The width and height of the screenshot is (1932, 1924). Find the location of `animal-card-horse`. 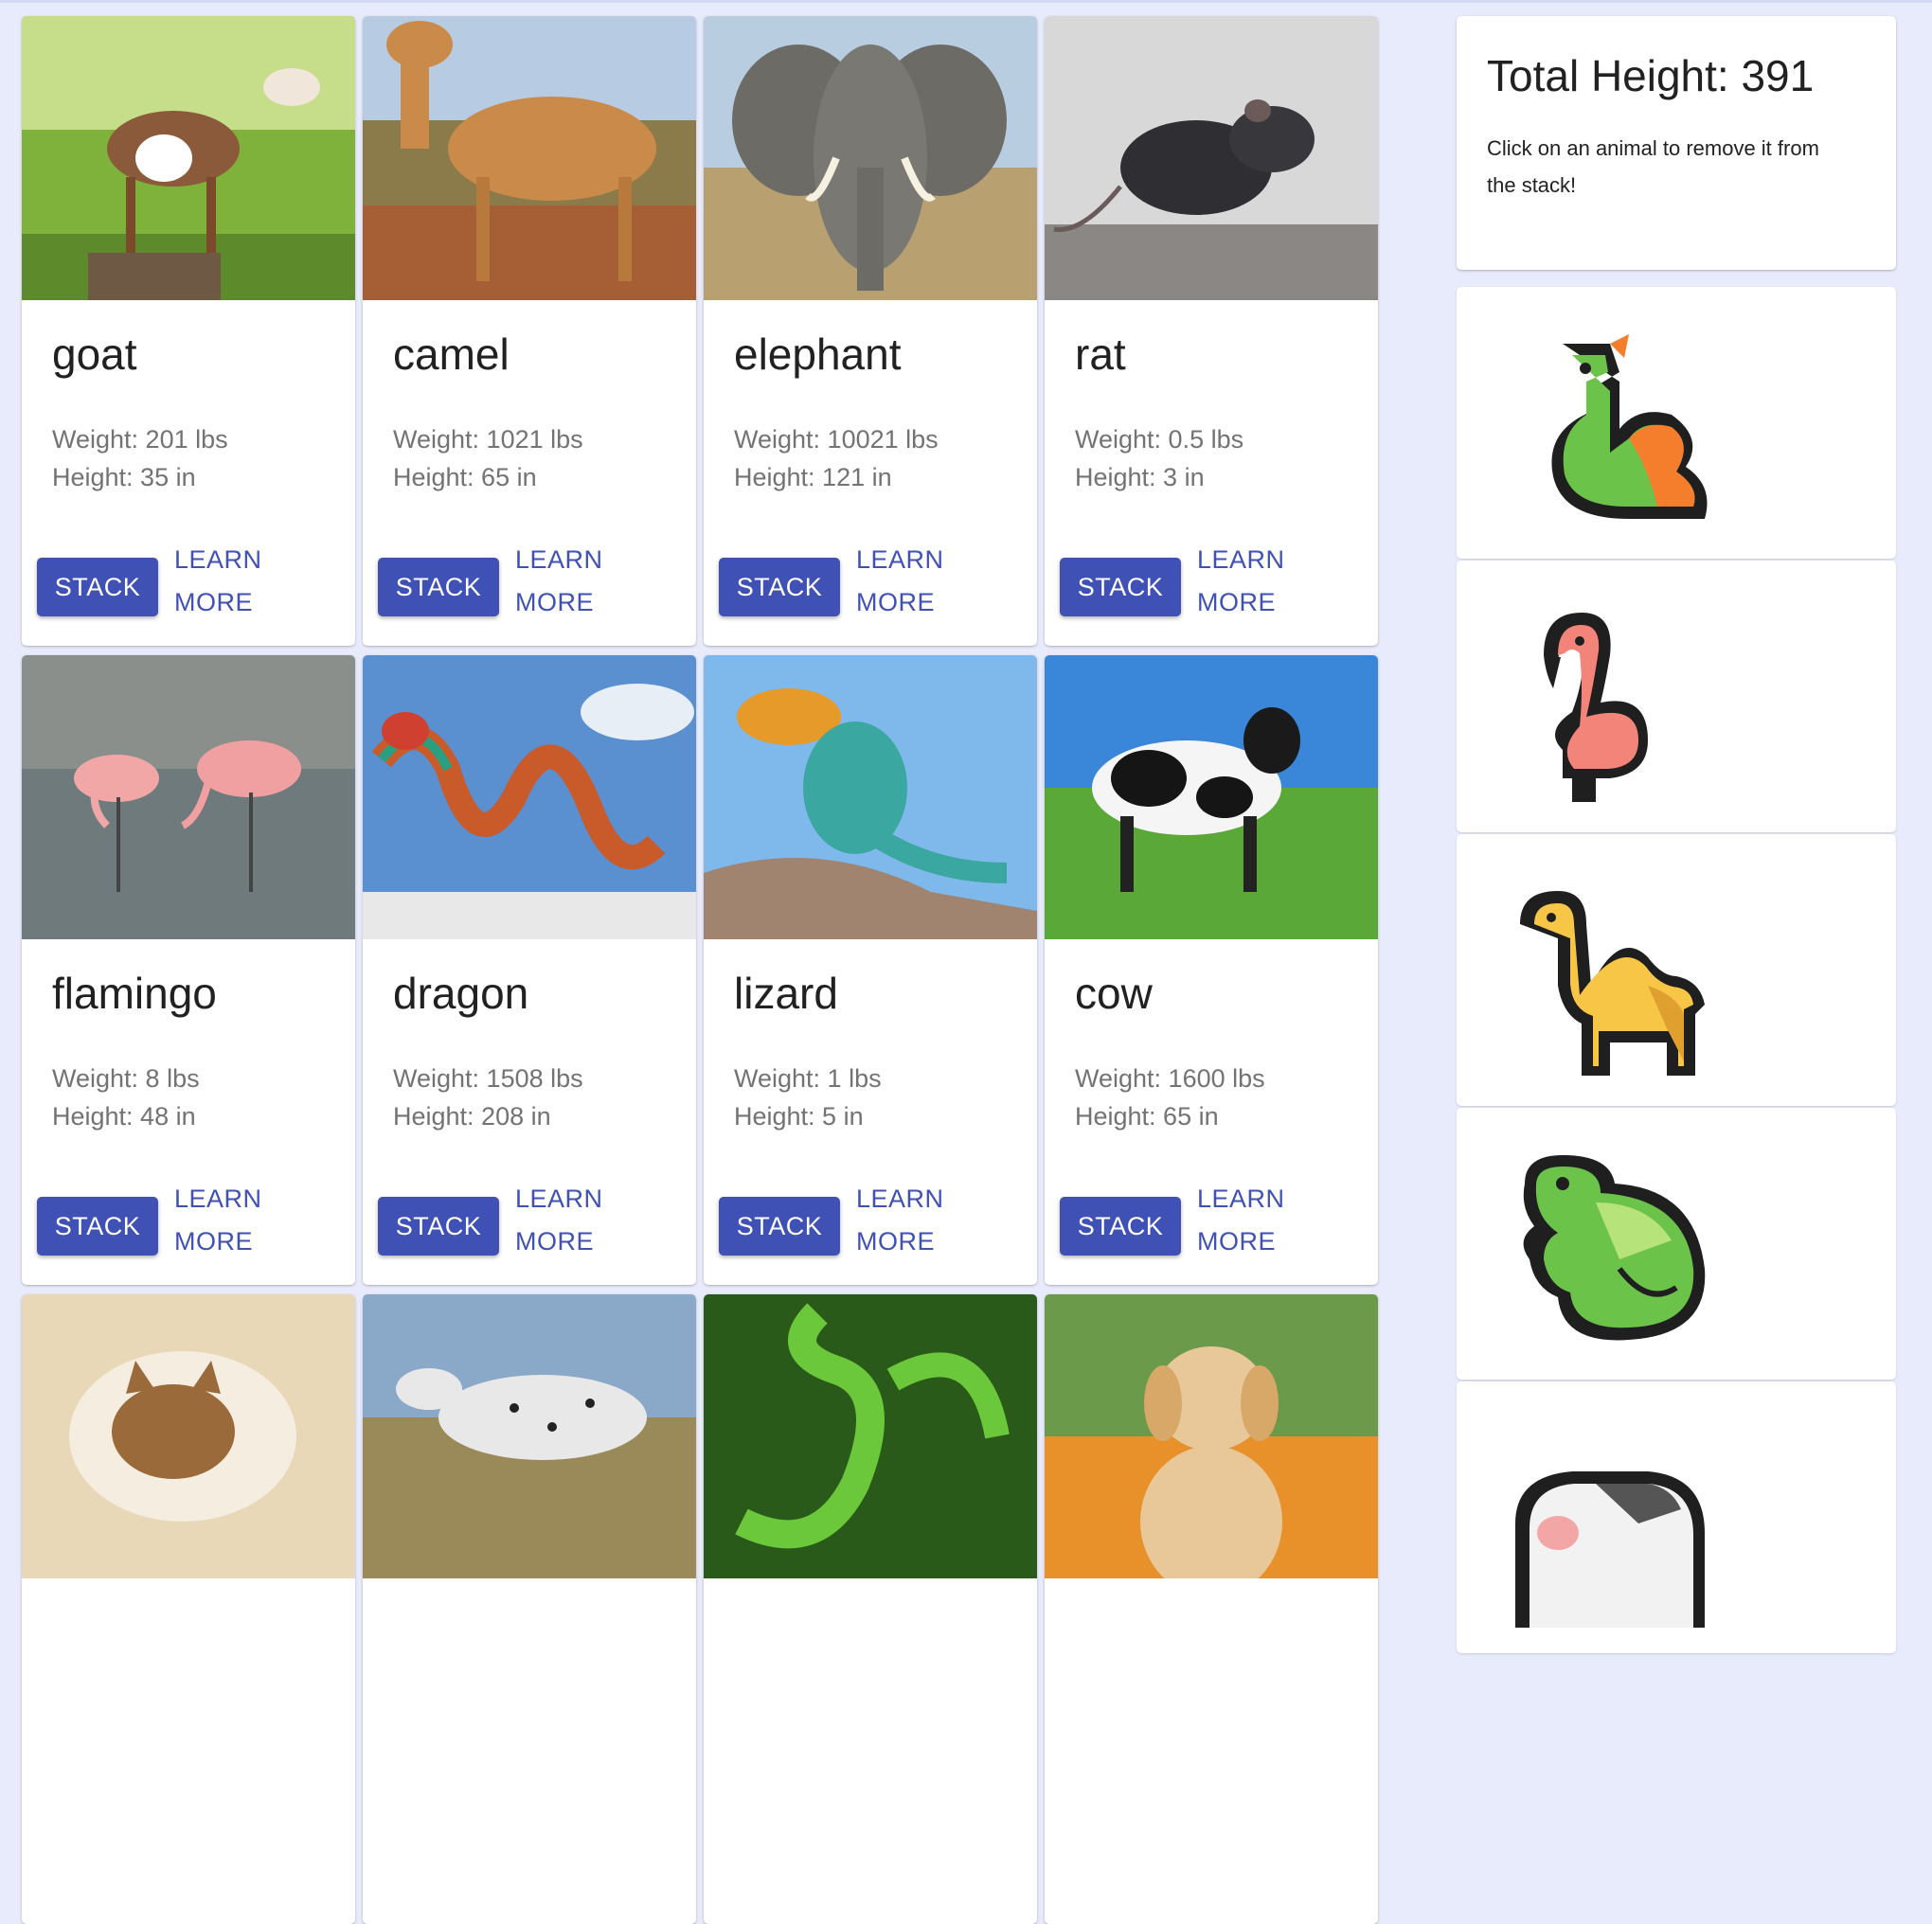

animal-card-horse is located at coordinates (529, 1609).